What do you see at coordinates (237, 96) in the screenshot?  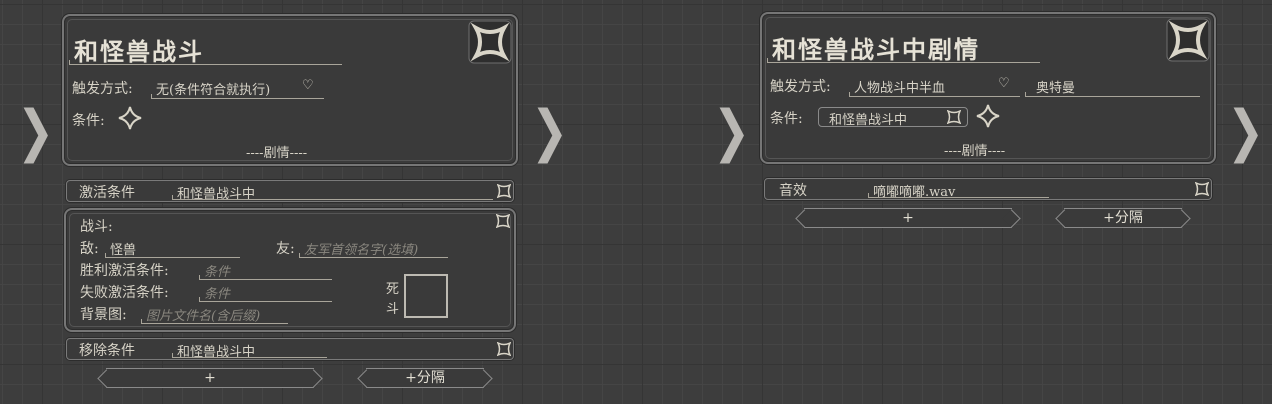 I see `trigger-underline` at bounding box center [237, 96].